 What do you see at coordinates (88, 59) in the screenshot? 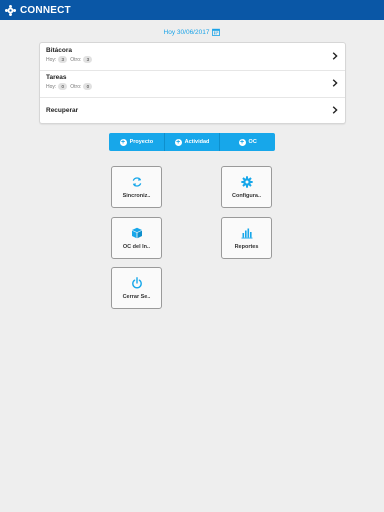
I see `otros-count-badge: 3` at bounding box center [88, 59].